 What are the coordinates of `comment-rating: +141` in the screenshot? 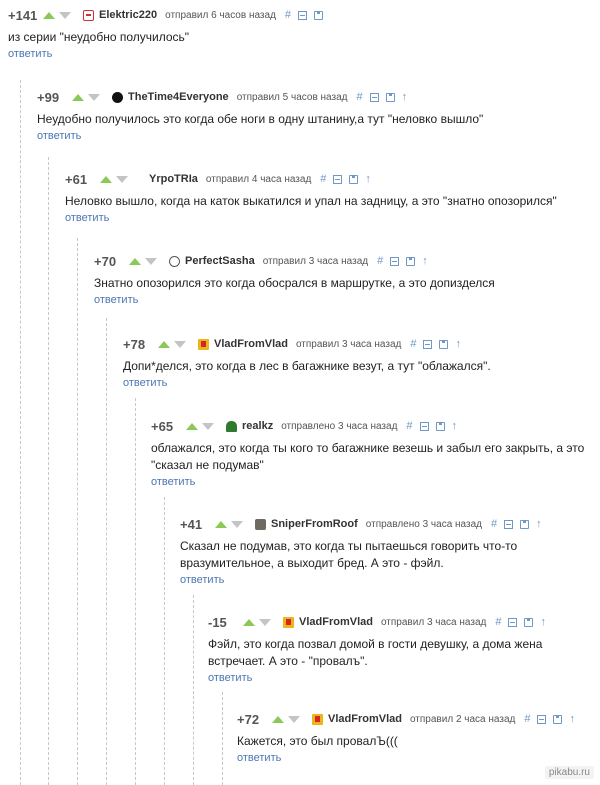 It's located at (23, 15).